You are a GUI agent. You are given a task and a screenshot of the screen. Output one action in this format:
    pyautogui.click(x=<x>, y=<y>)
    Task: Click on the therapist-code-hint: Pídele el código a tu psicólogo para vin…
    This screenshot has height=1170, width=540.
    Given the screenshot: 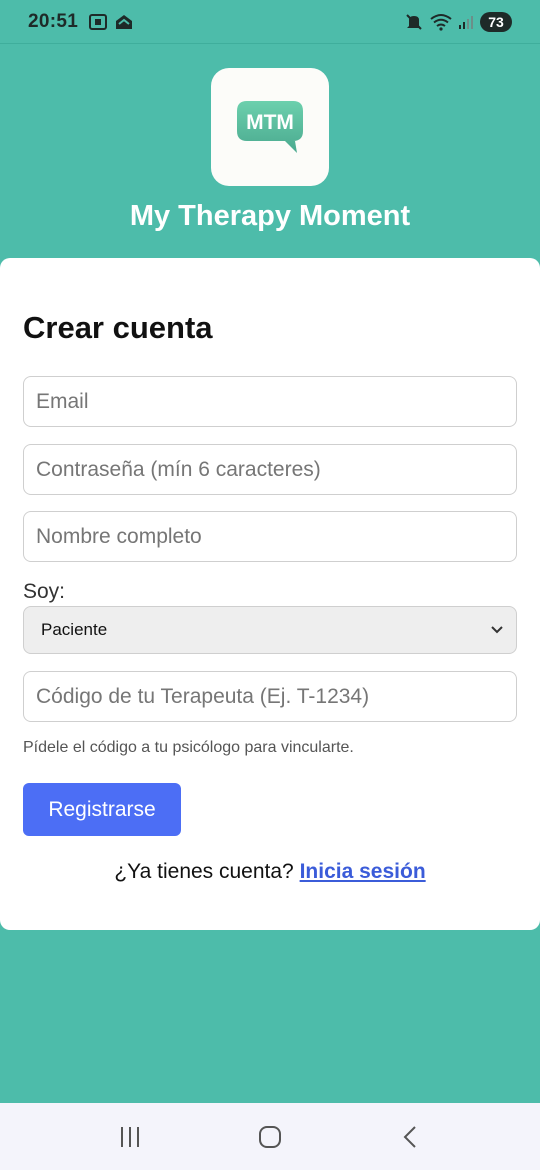 What is the action you would take?
    pyautogui.click(x=188, y=747)
    